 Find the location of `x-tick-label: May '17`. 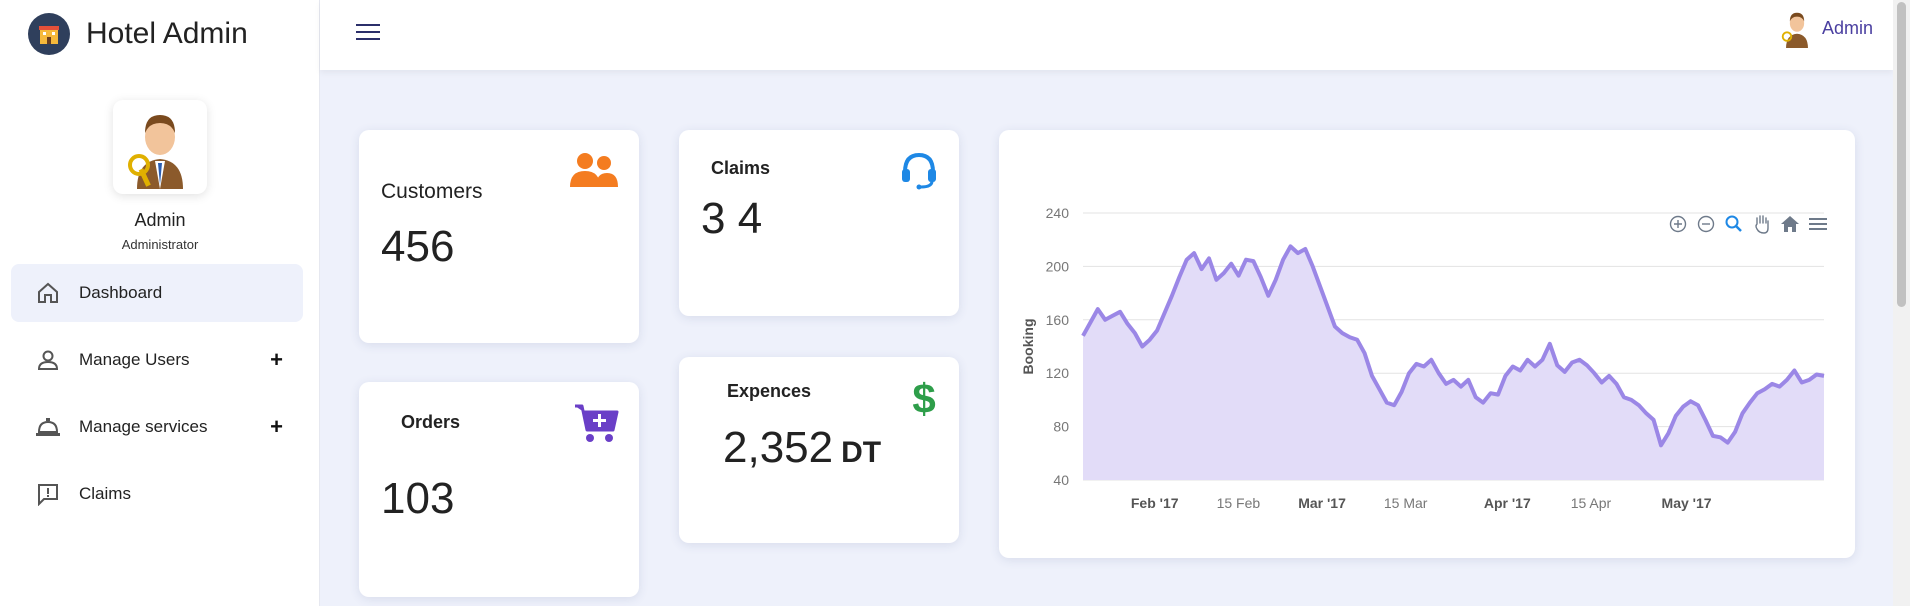

x-tick-label: May '17 is located at coordinates (1687, 503).